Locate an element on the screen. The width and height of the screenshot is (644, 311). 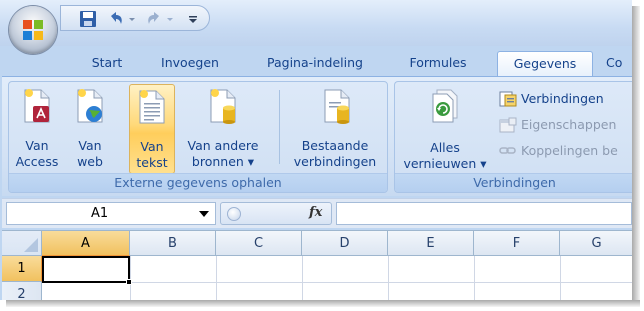
existing-connections-icon is located at coordinates (337, 106).